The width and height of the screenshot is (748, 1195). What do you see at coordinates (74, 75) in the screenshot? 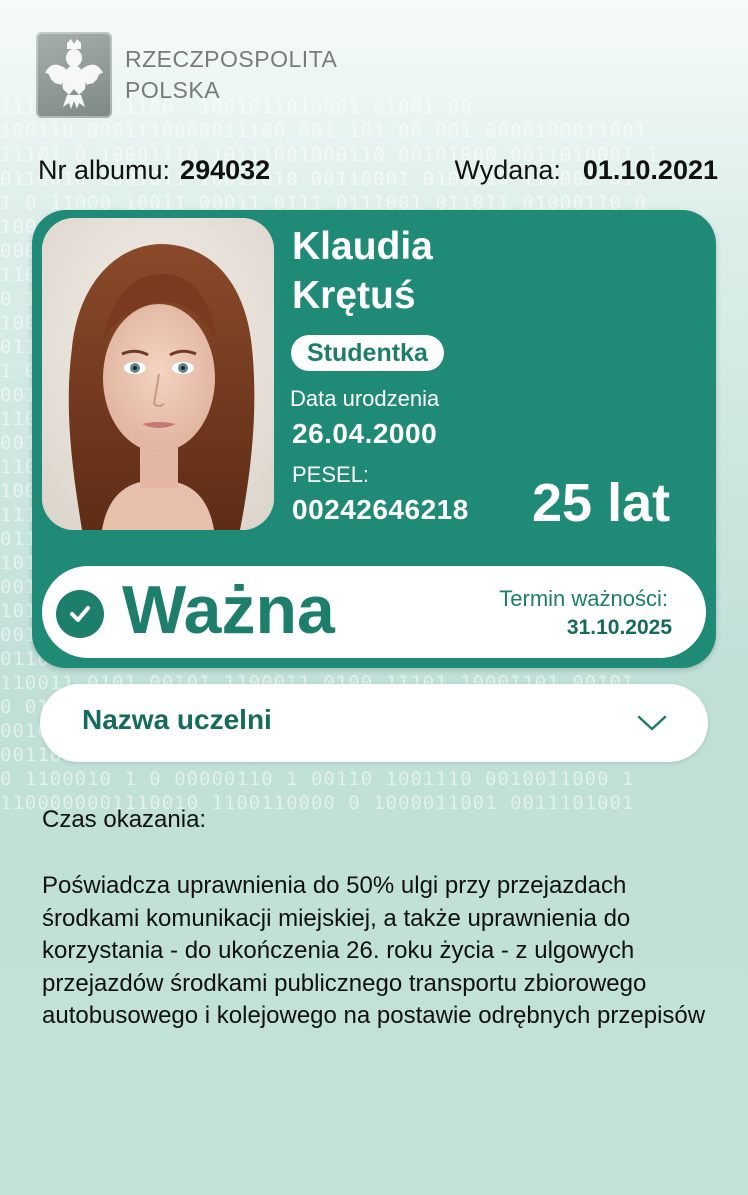
I see `polish-eagle-emblem-icon` at bounding box center [74, 75].